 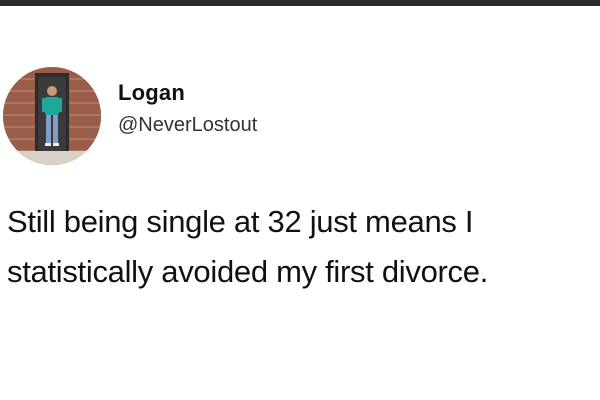 I want to click on avatar, so click(x=52, y=116).